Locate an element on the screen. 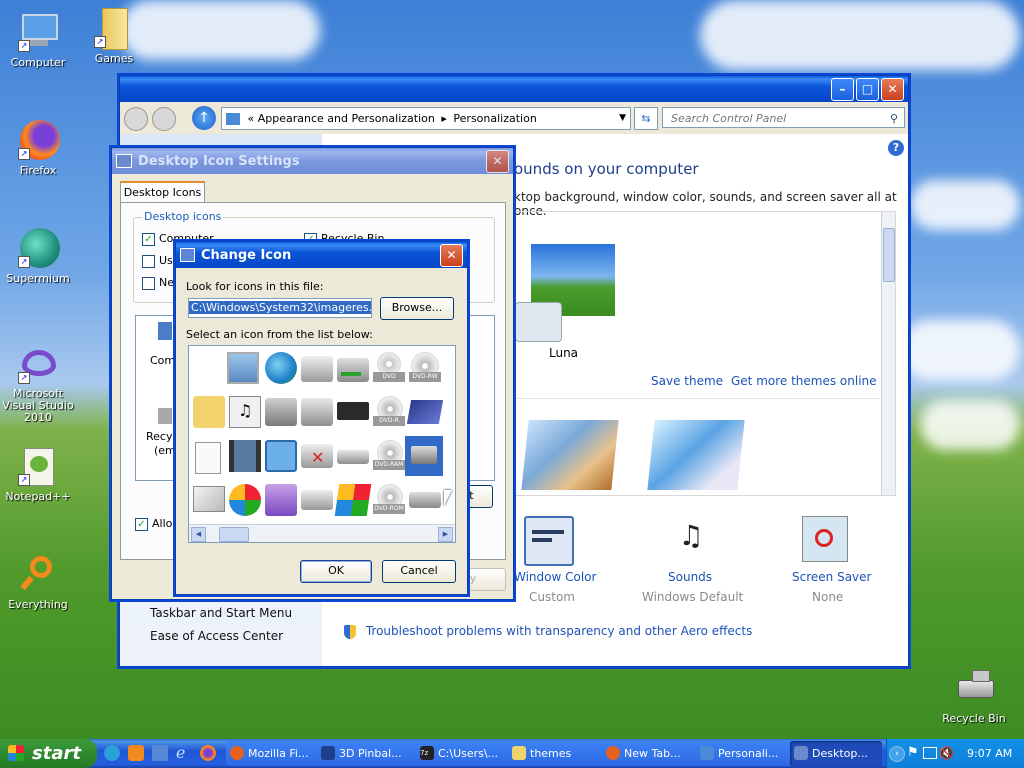 The height and width of the screenshot is (768, 1024). start-button: start is located at coordinates (48, 753).